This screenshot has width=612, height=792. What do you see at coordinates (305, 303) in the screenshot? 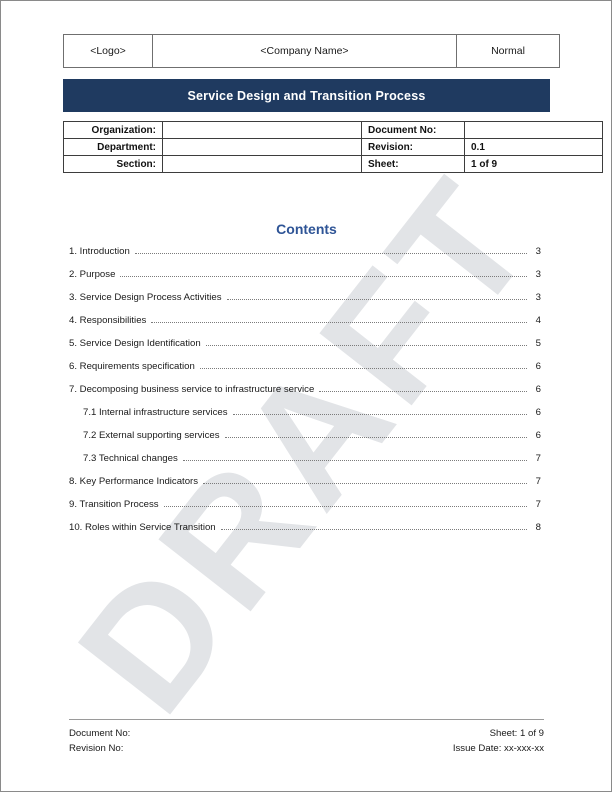
I see `toc-entry: 3. Service Design Process Activities 3` at bounding box center [305, 303].